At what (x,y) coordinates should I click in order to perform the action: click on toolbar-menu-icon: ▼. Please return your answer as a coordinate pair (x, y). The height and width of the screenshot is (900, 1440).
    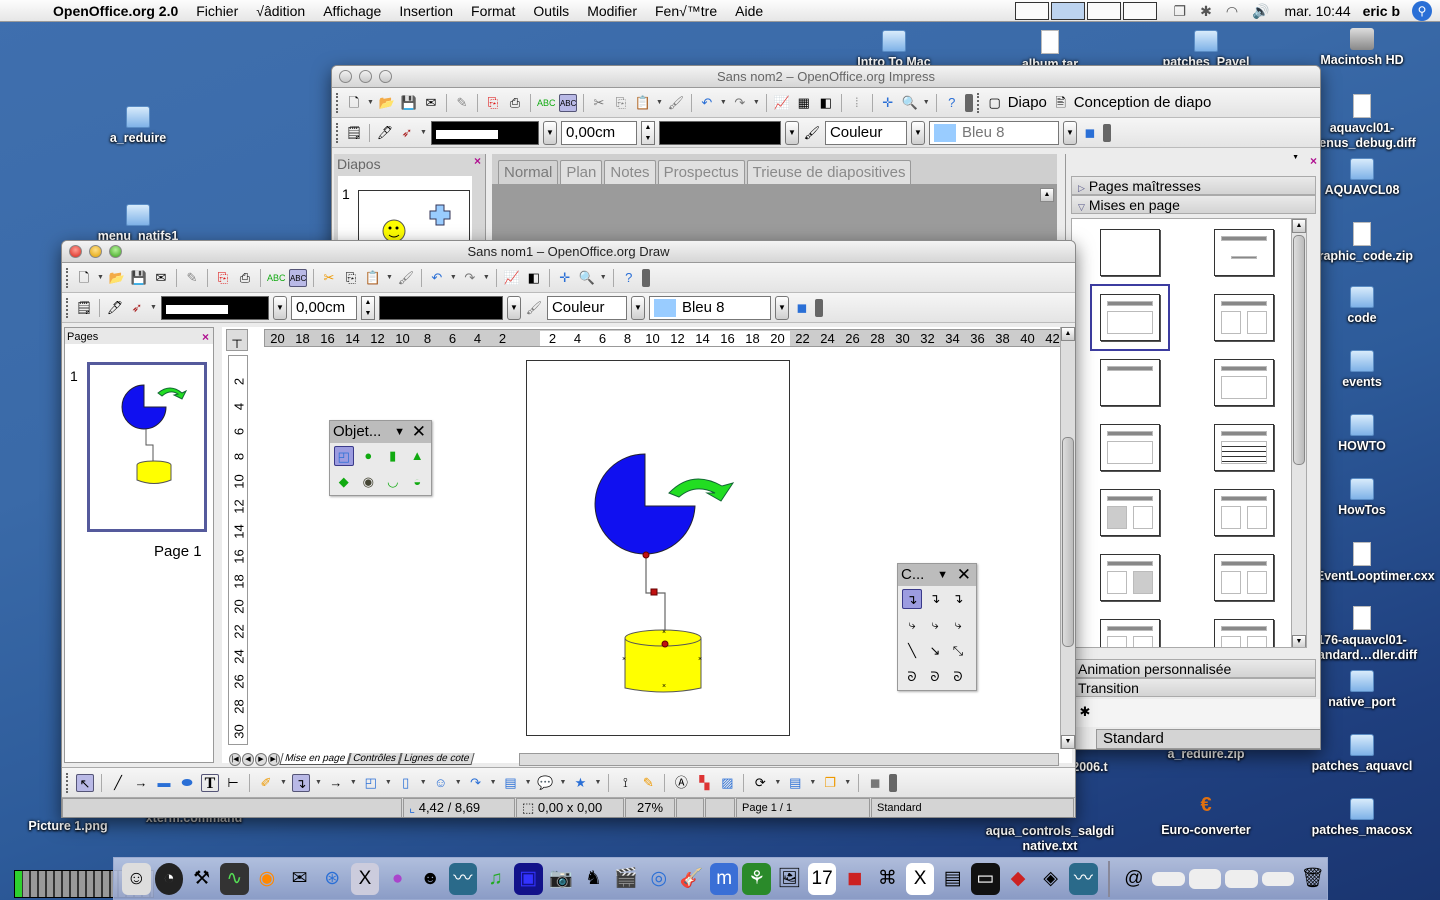
    Looking at the image, I should click on (399, 432).